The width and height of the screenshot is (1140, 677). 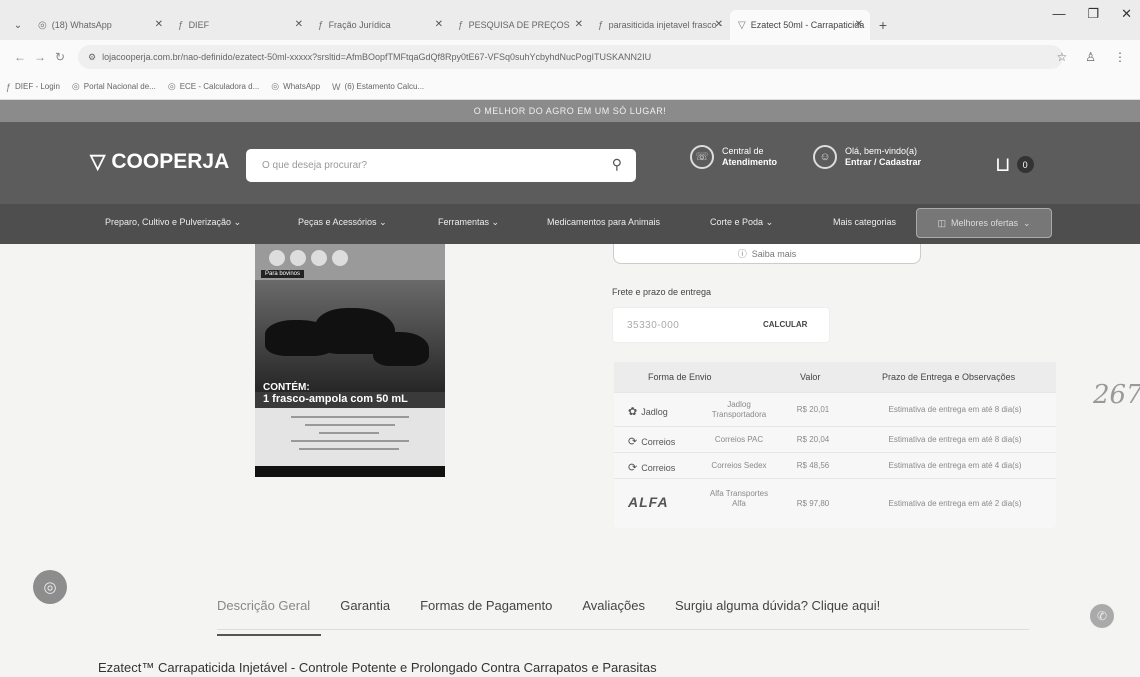 I want to click on tab-title: parasiticida injetavel frasco -, so click(x=665, y=25).